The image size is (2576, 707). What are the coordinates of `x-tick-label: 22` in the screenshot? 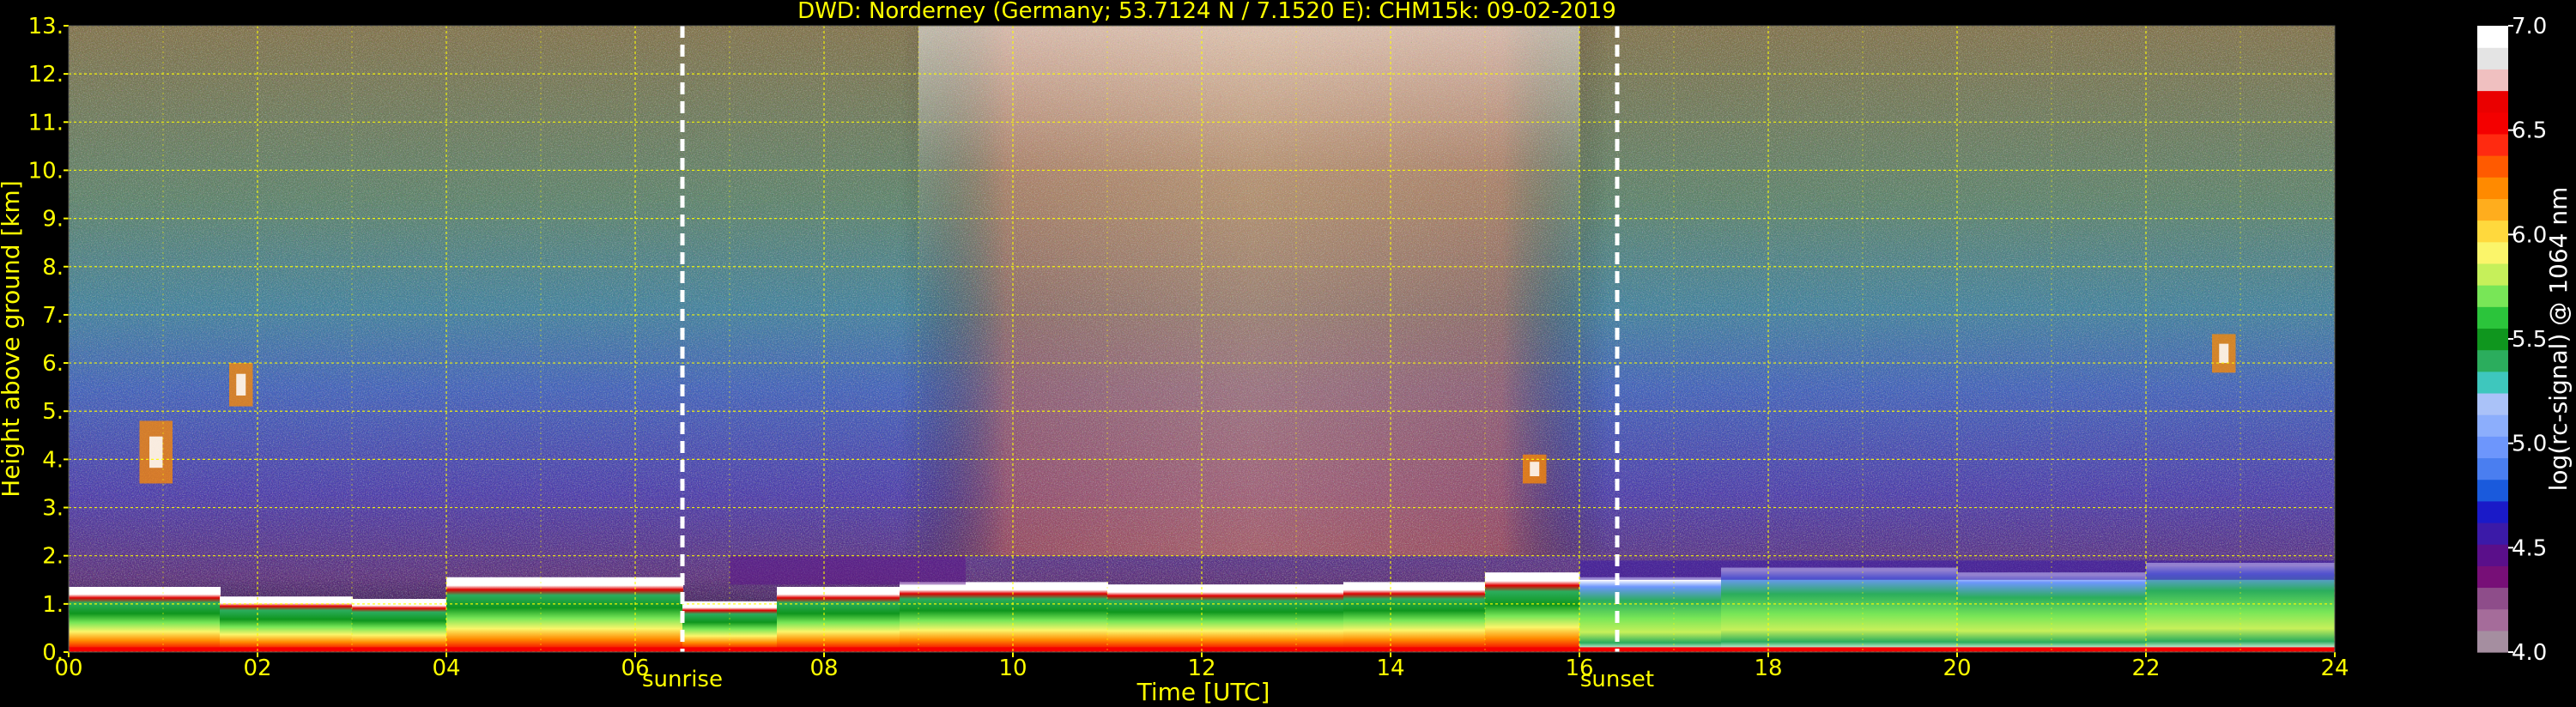 It's located at (2145, 668).